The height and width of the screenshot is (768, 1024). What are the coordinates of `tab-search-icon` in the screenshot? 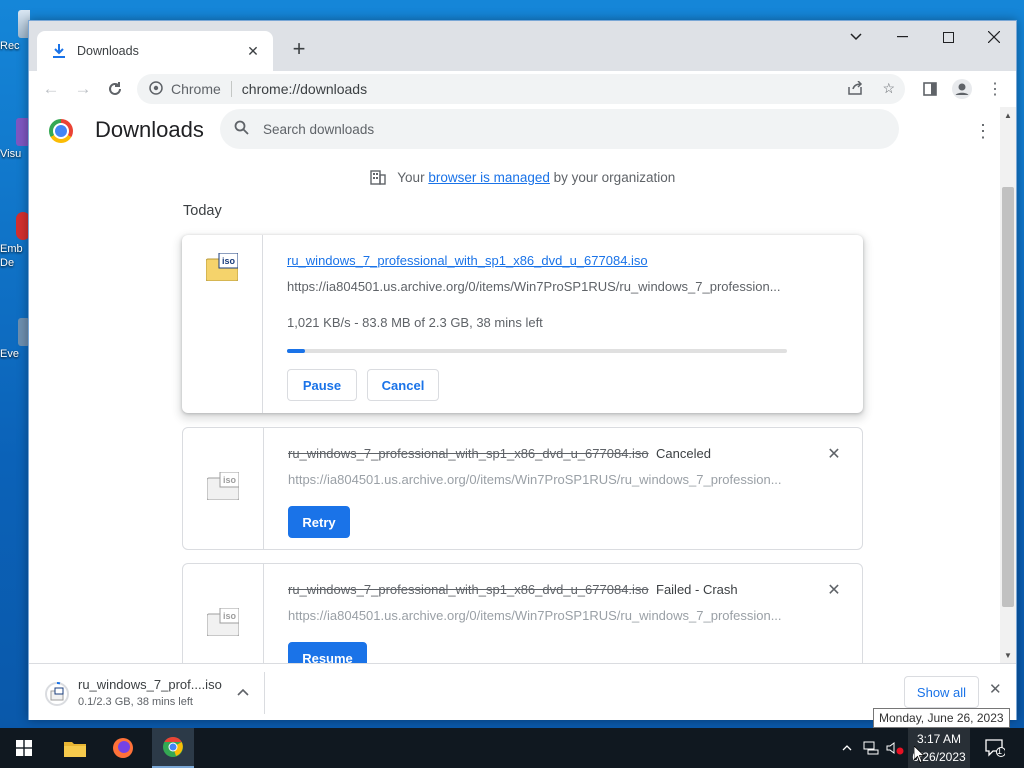 It's located at (856, 37).